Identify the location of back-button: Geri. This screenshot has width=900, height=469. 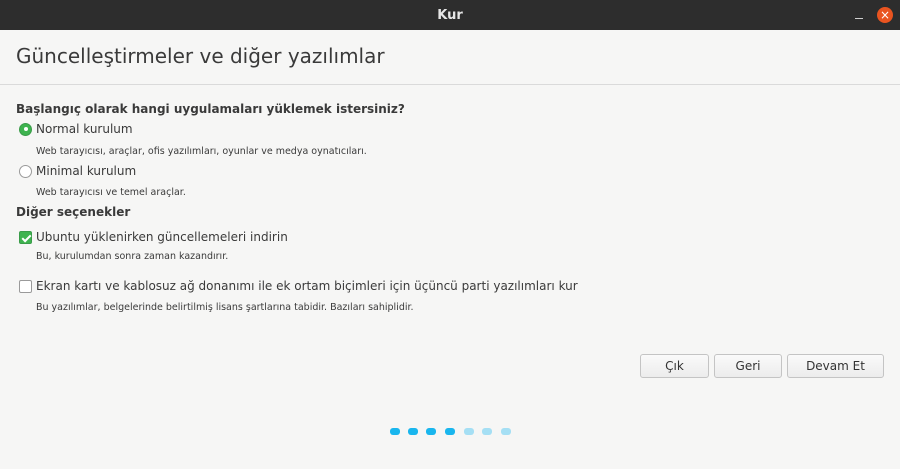
(748, 366).